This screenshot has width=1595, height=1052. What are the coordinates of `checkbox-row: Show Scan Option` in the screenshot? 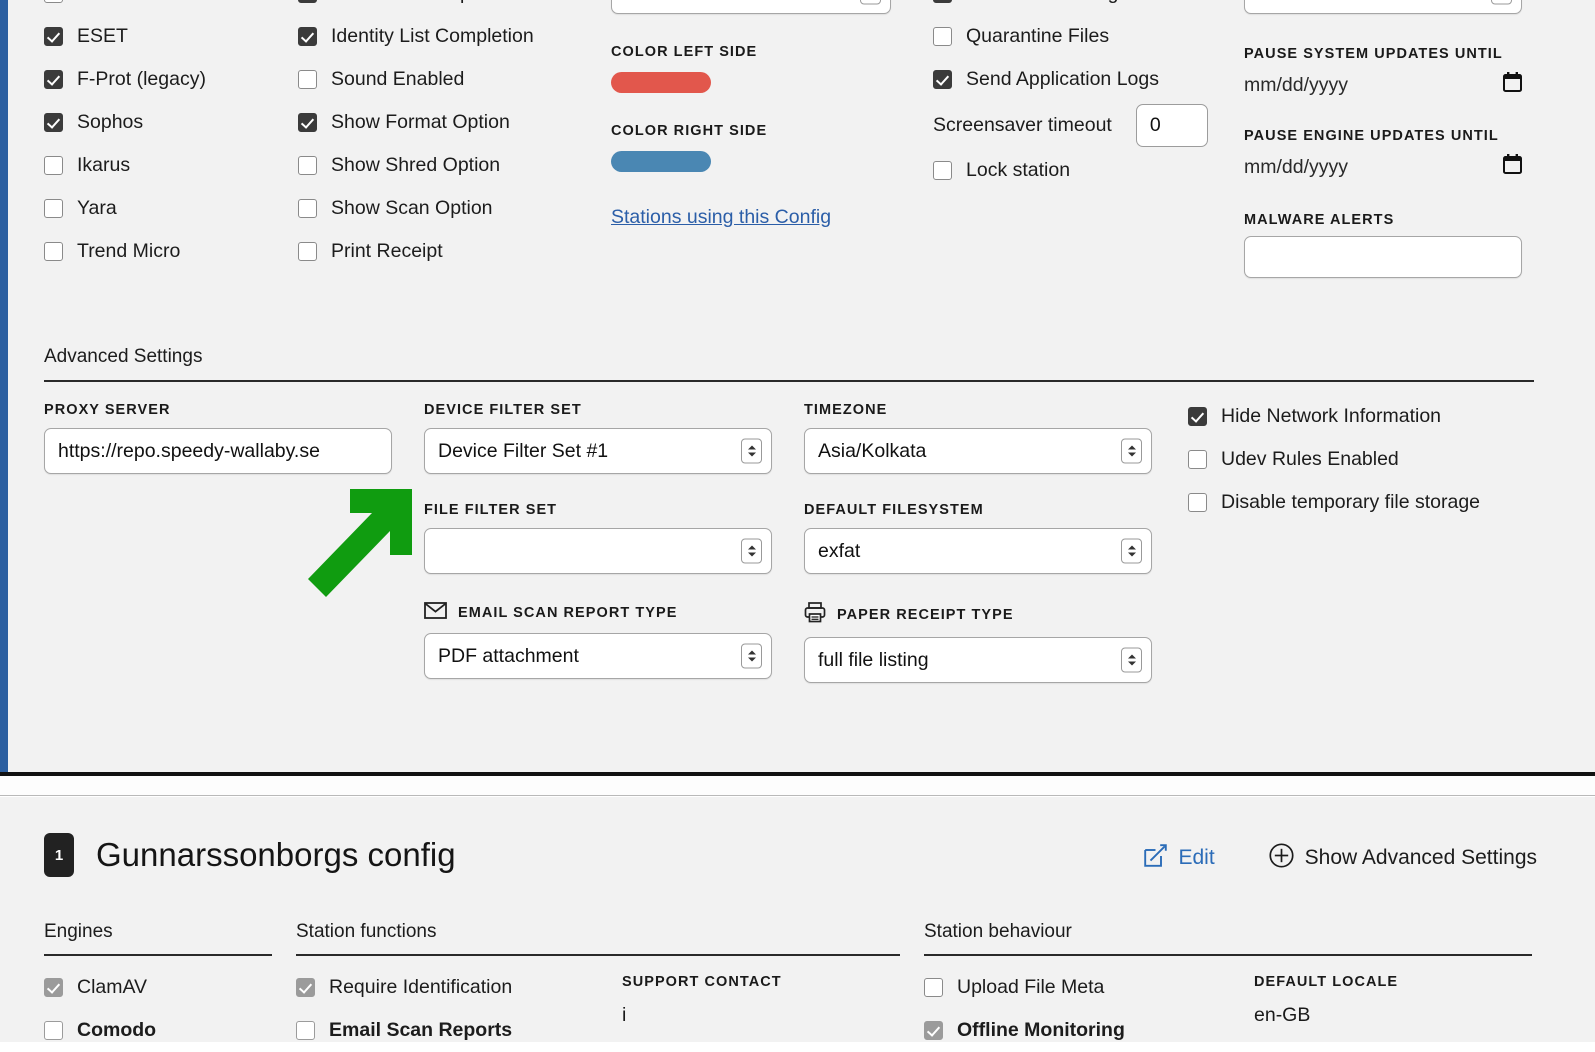 It's located at (448, 208).